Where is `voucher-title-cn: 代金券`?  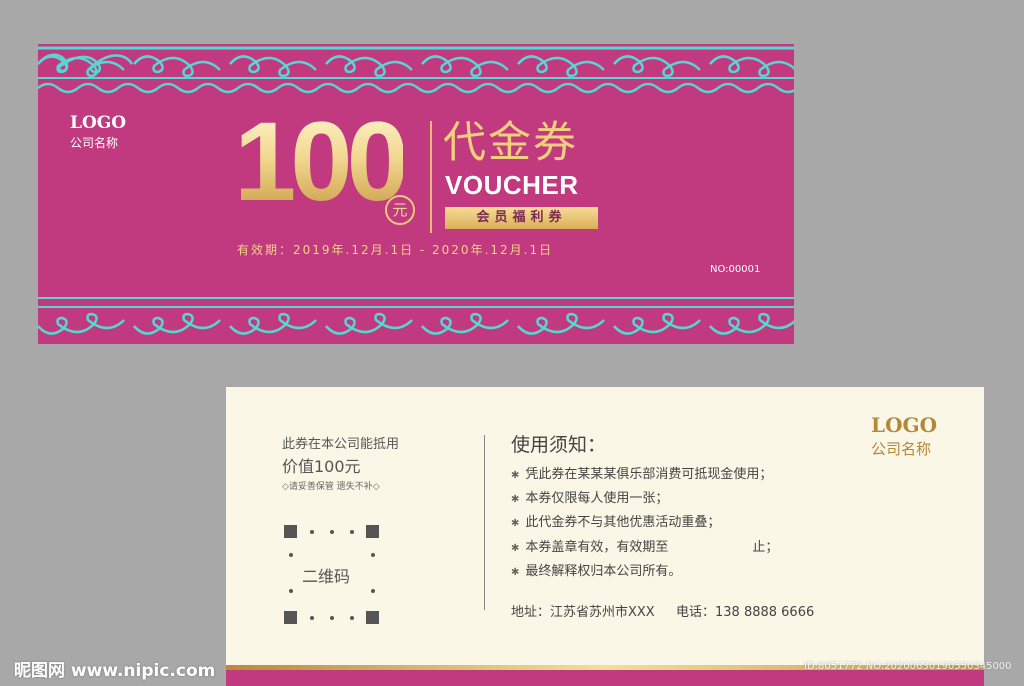 voucher-title-cn: 代金券 is located at coordinates (510, 143).